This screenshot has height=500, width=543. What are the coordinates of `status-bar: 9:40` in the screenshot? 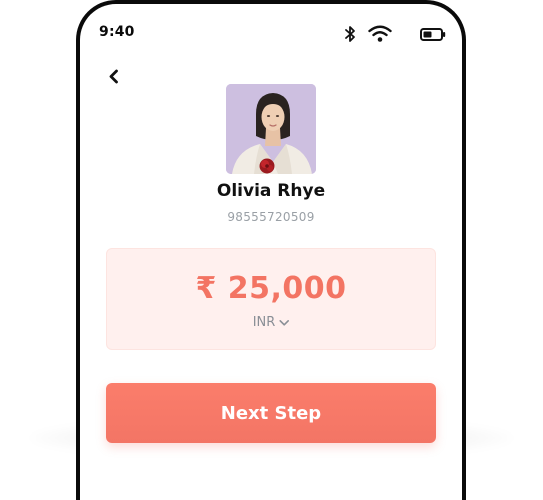 It's located at (271, 32).